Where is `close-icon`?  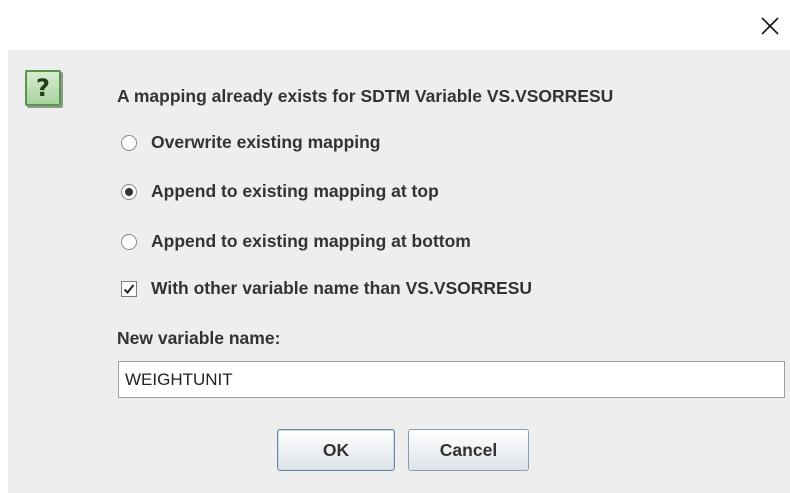
close-icon is located at coordinates (770, 26).